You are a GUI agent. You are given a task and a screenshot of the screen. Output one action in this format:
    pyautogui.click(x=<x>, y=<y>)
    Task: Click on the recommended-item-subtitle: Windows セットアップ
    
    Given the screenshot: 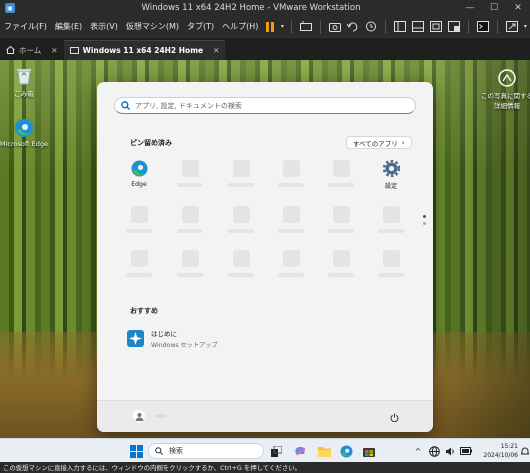 What is the action you would take?
    pyautogui.click(x=184, y=345)
    